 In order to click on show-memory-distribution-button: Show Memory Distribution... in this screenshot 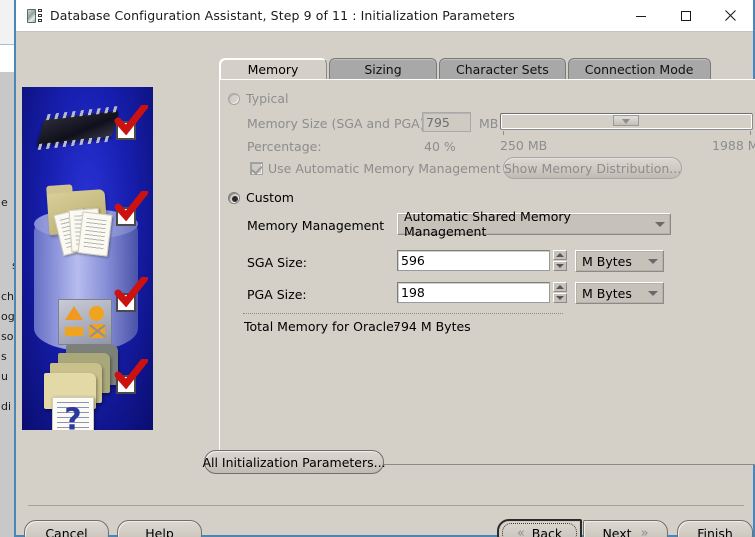, I will do `click(592, 168)`.